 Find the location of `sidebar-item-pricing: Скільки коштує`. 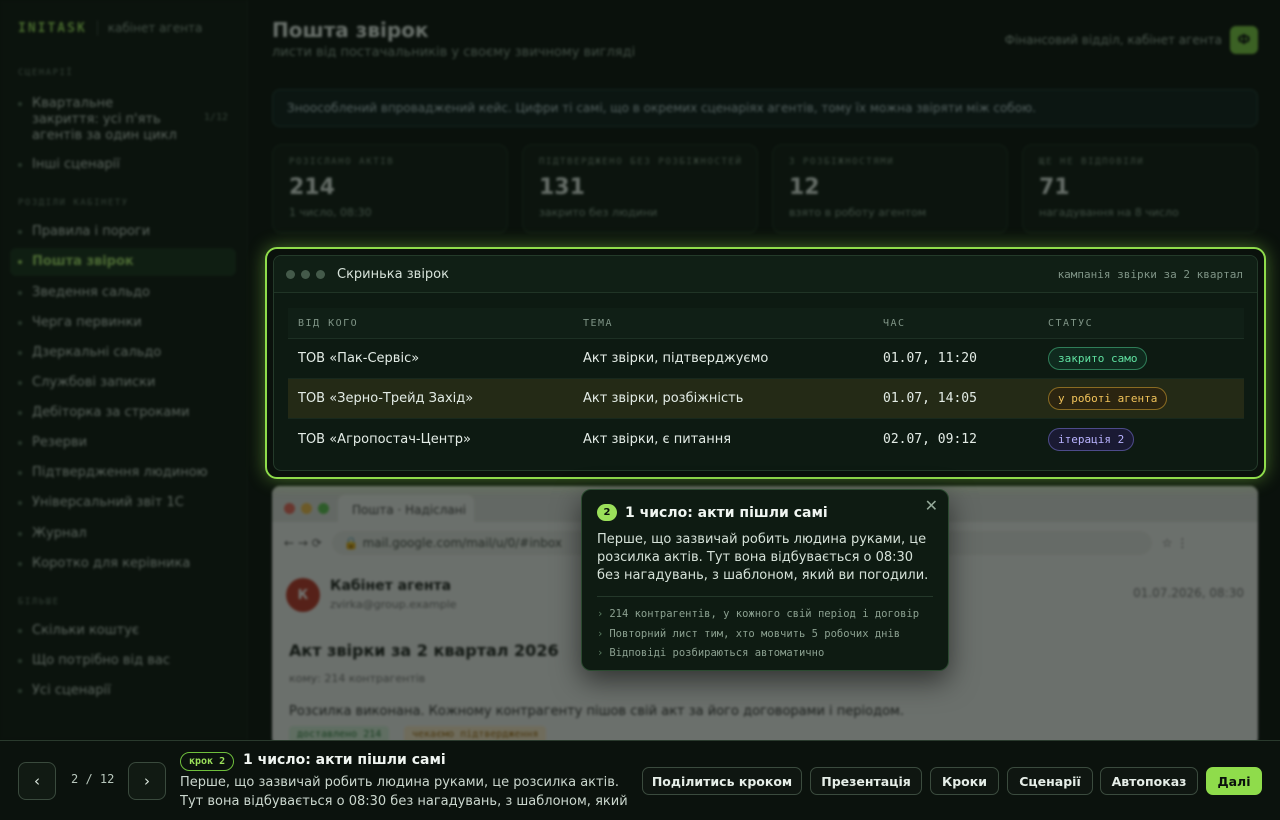

sidebar-item-pricing: Скільки коштує is located at coordinates (123, 631).